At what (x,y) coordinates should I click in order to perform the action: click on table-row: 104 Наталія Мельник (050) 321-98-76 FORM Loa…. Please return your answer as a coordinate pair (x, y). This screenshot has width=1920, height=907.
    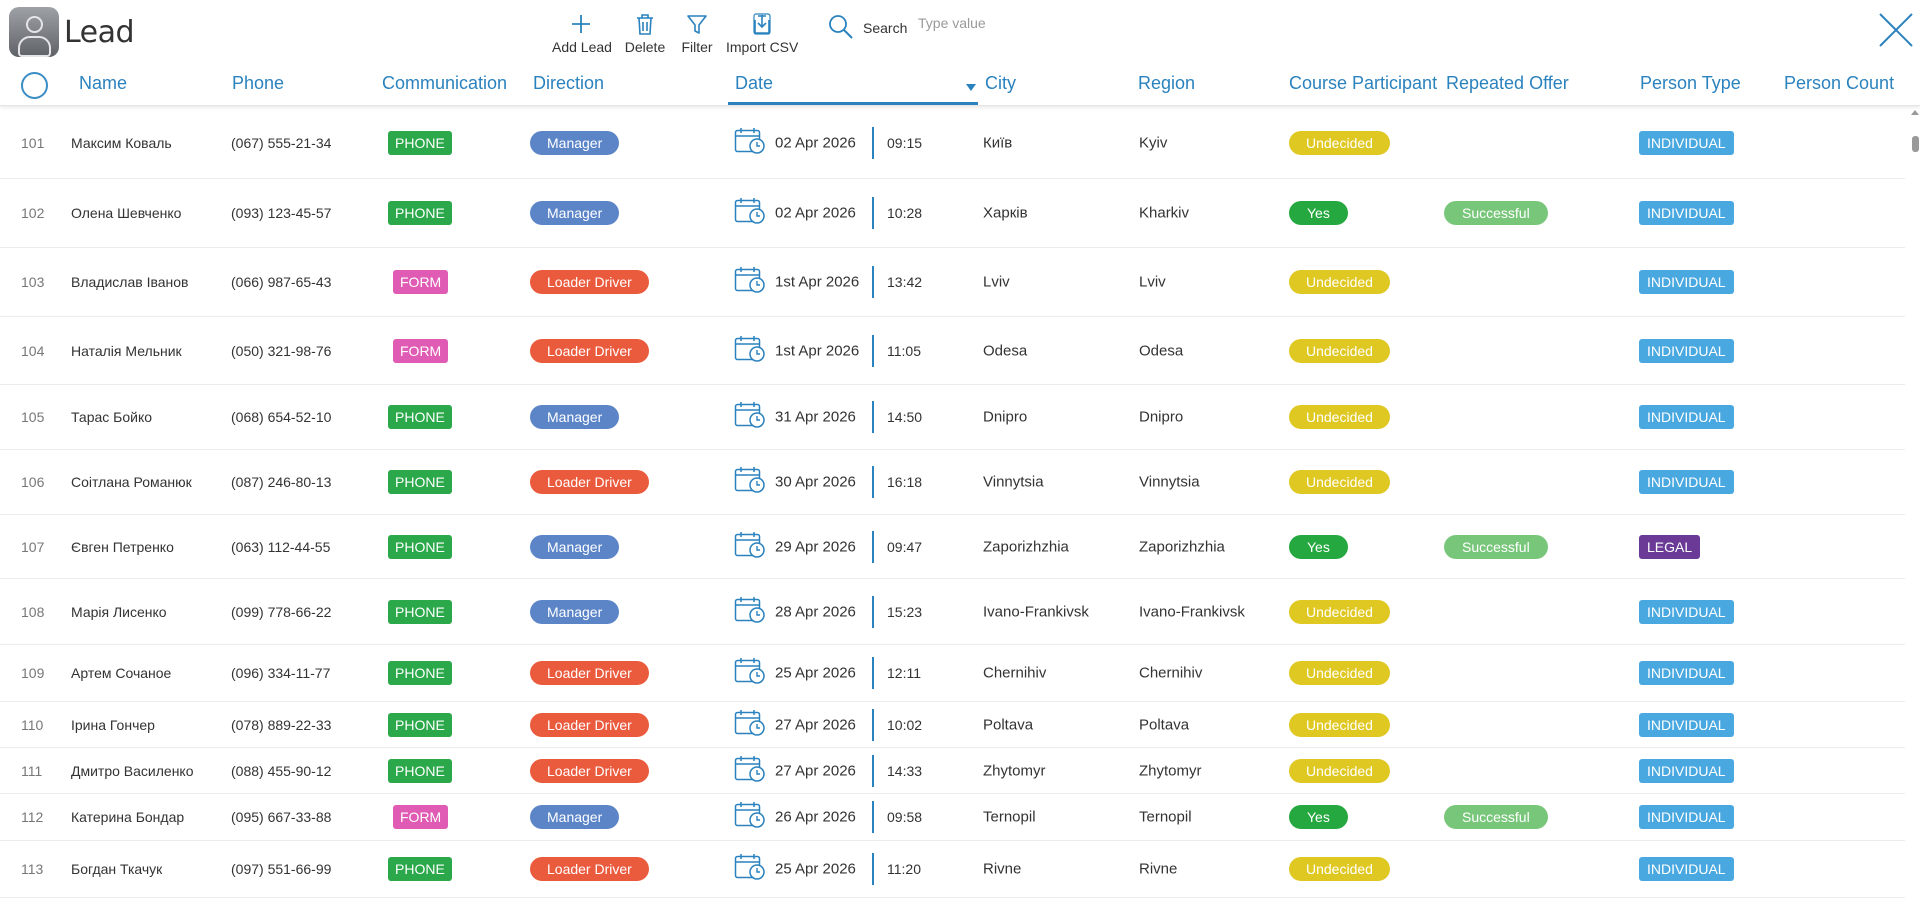
    Looking at the image, I should click on (952, 351).